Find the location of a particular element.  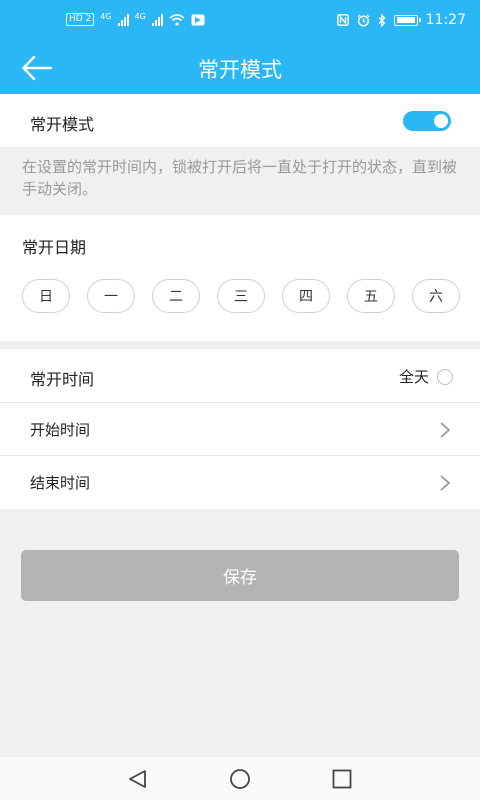

wifi-icon is located at coordinates (177, 19).